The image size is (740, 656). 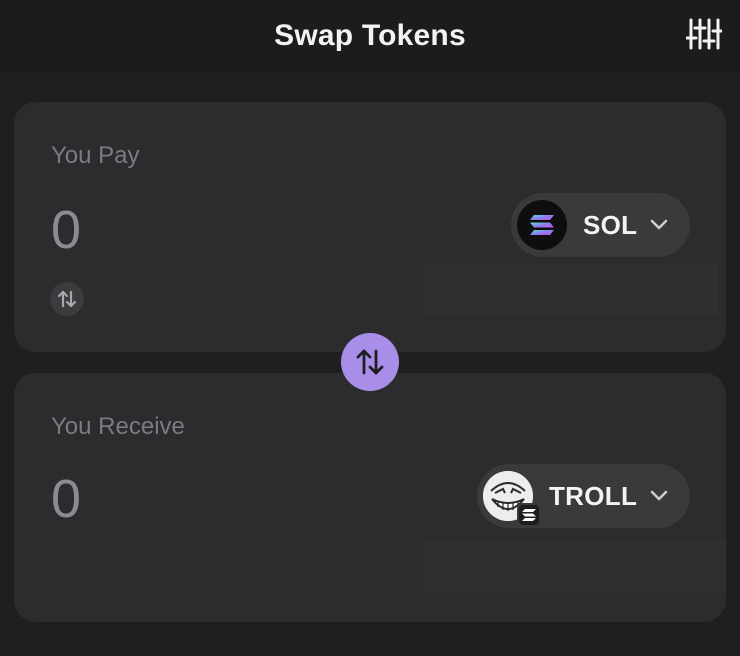 I want to click on sliders-icon, so click(x=704, y=34).